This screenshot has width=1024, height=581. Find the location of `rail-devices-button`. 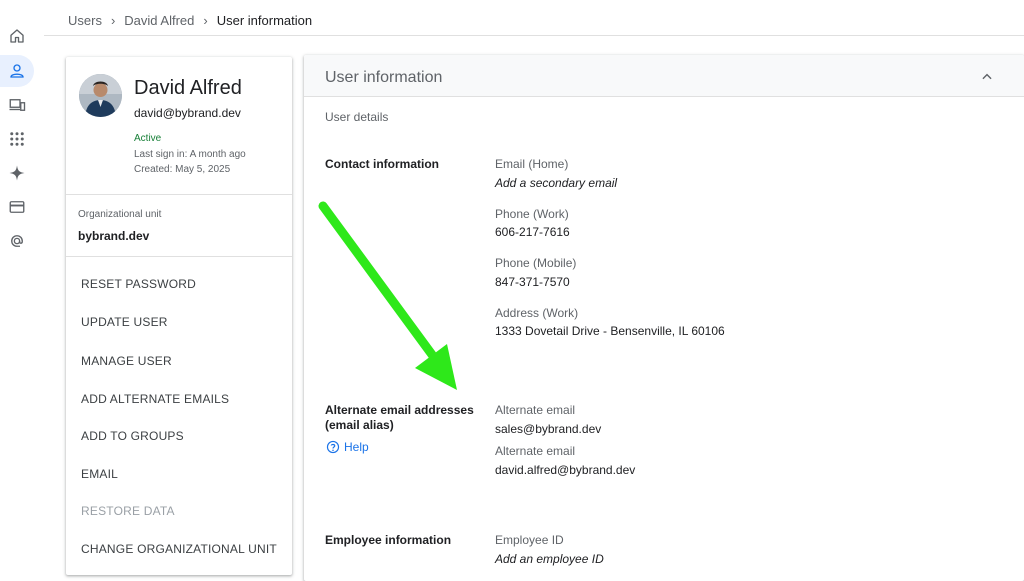

rail-devices-button is located at coordinates (17, 105).